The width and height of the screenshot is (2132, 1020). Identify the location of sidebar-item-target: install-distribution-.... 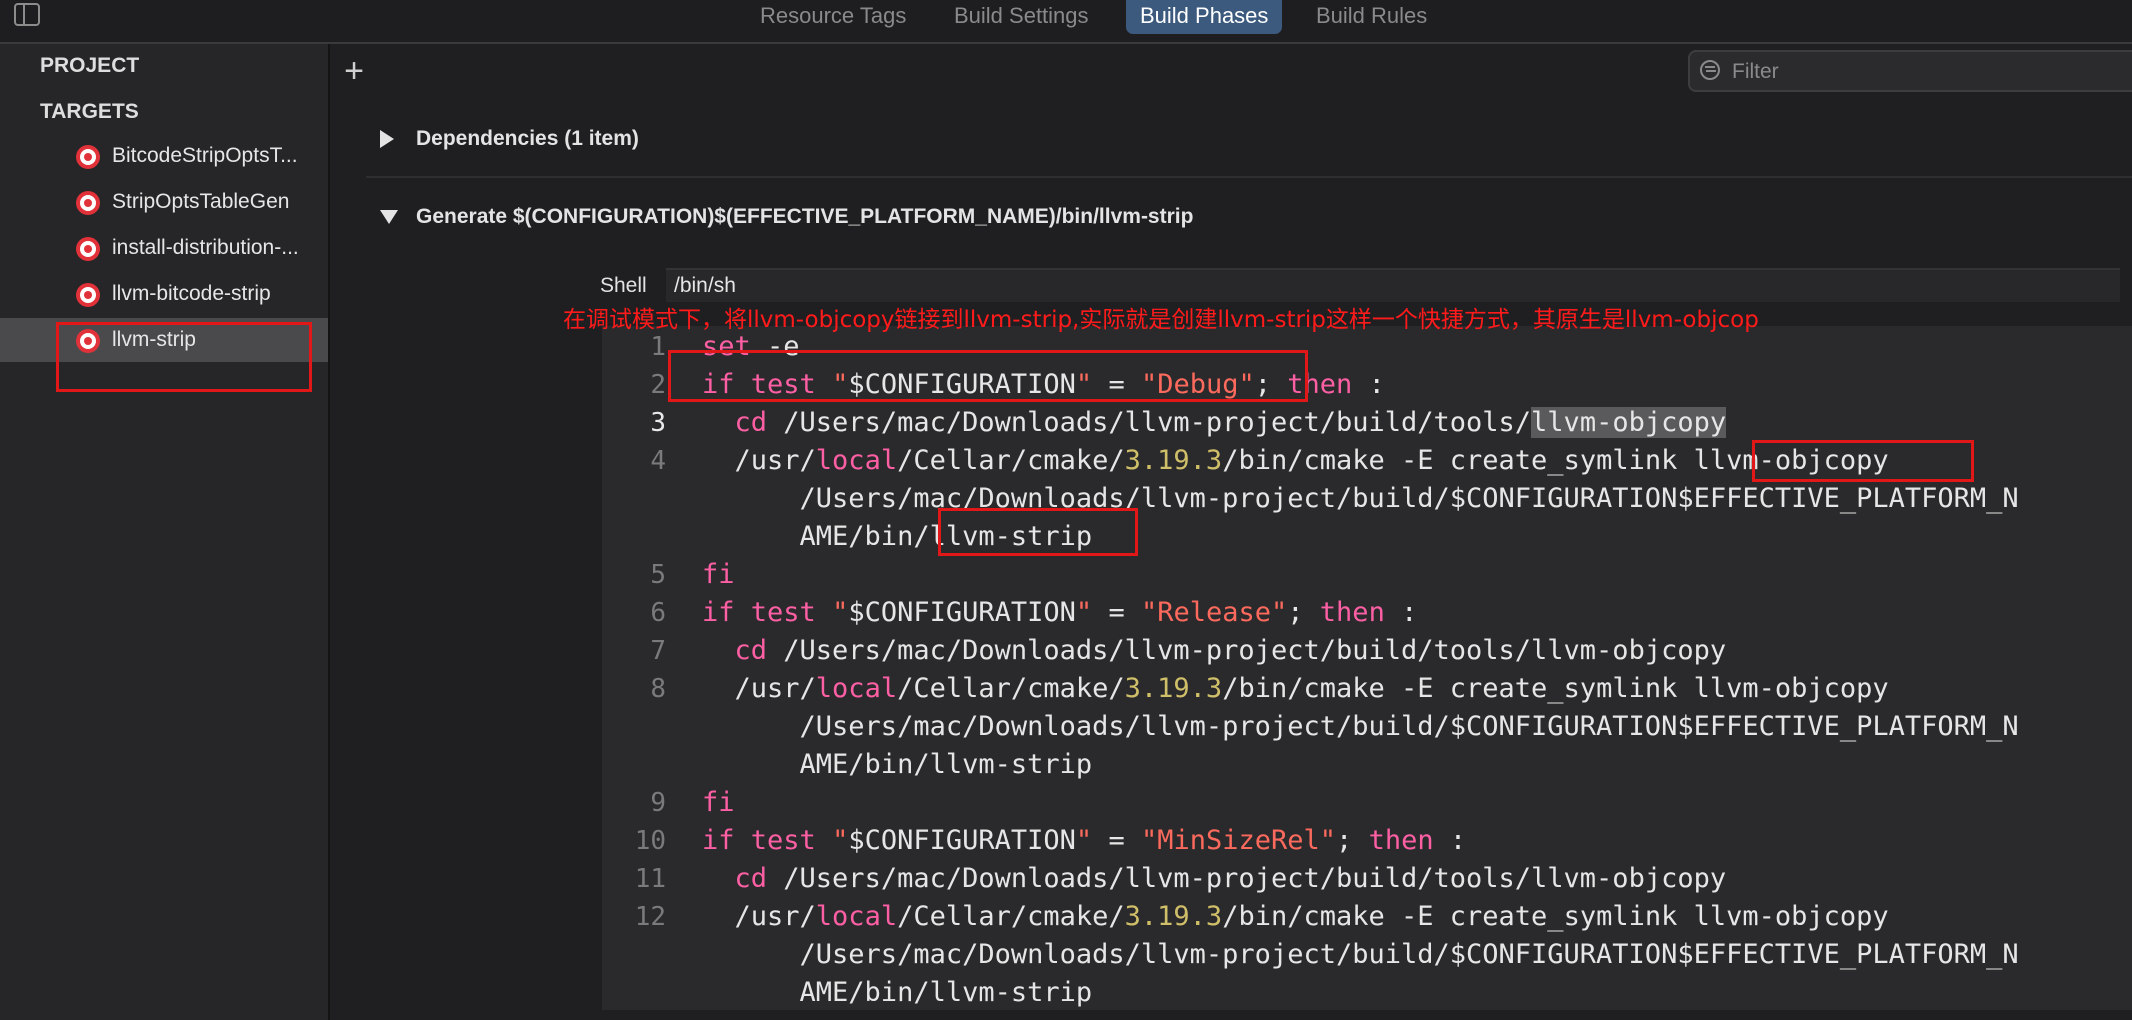
(164, 248).